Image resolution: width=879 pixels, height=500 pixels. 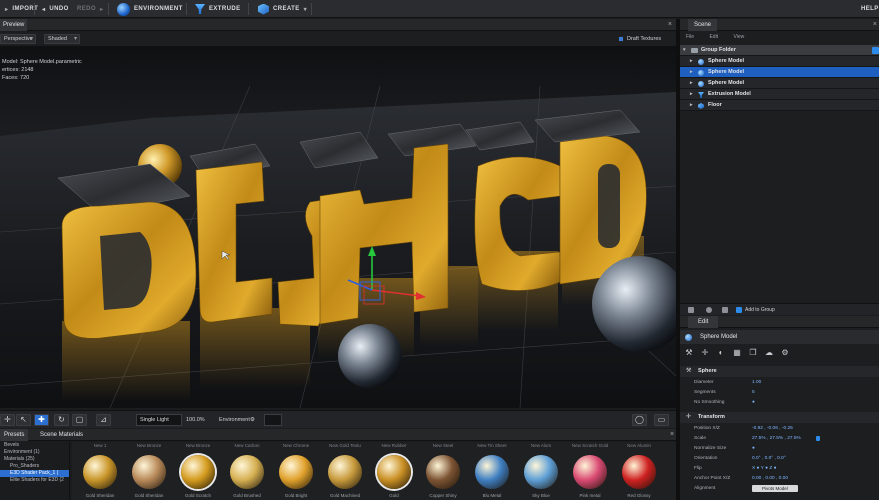 What do you see at coordinates (44, 9) in the screenshot?
I see `undo-icon: ◂` at bounding box center [44, 9].